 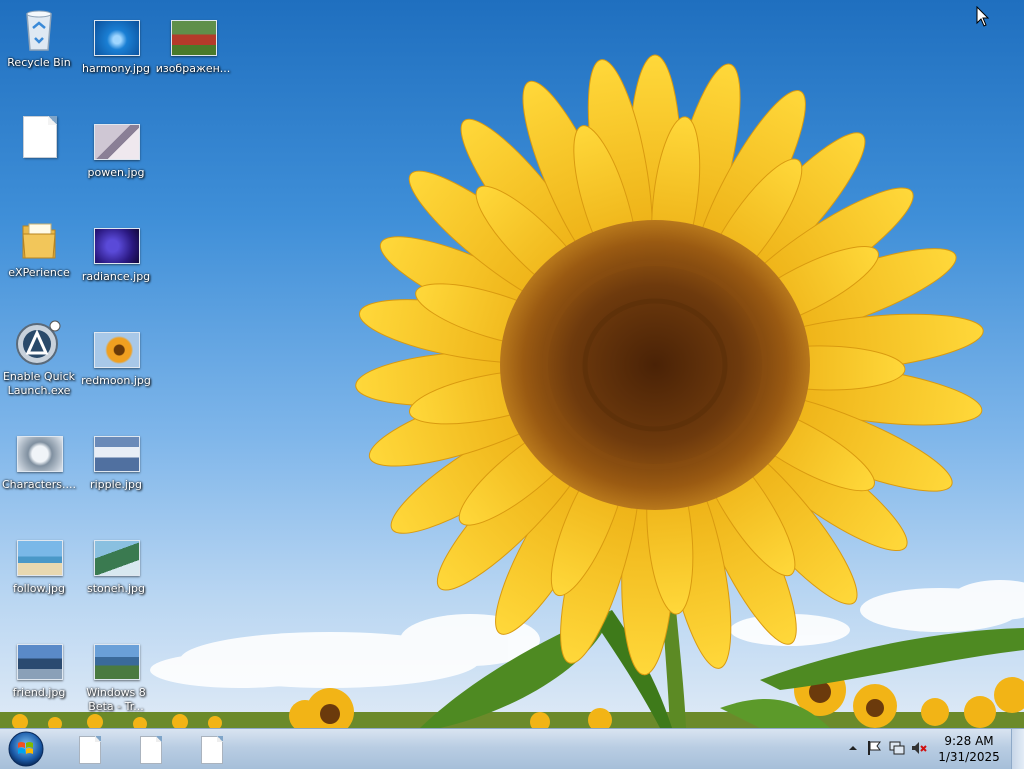 I want to click on ripple-jpg-icon: ripple.jpg, so click(x=116, y=460).